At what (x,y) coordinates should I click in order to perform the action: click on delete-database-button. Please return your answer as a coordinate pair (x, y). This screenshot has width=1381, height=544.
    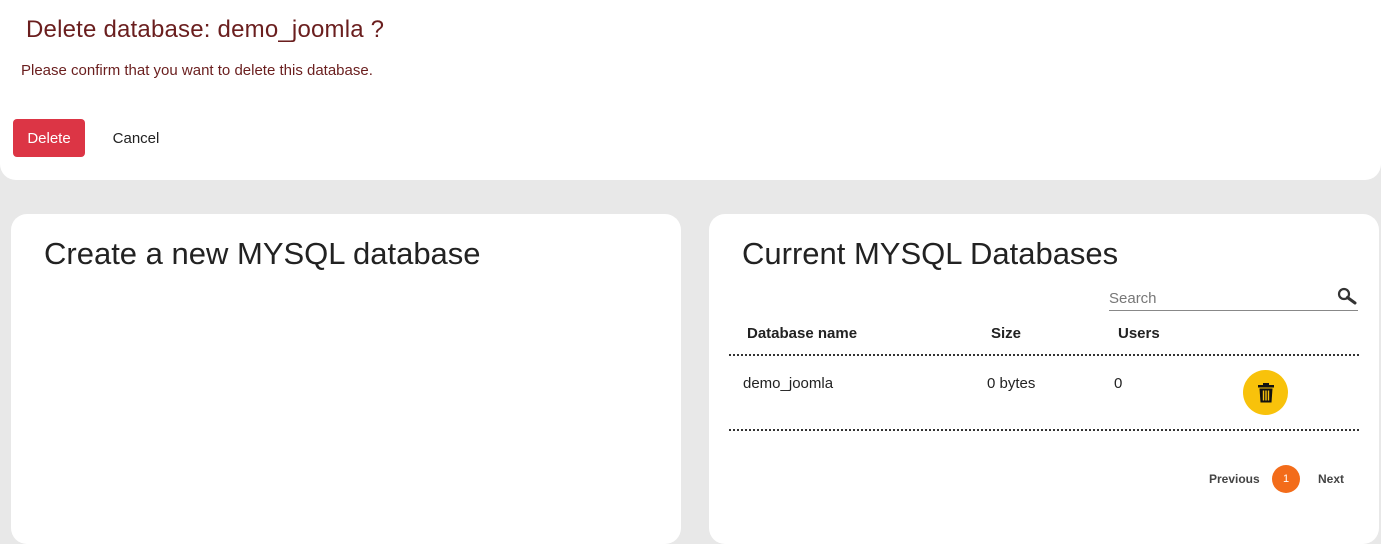
    Looking at the image, I should click on (1265, 392).